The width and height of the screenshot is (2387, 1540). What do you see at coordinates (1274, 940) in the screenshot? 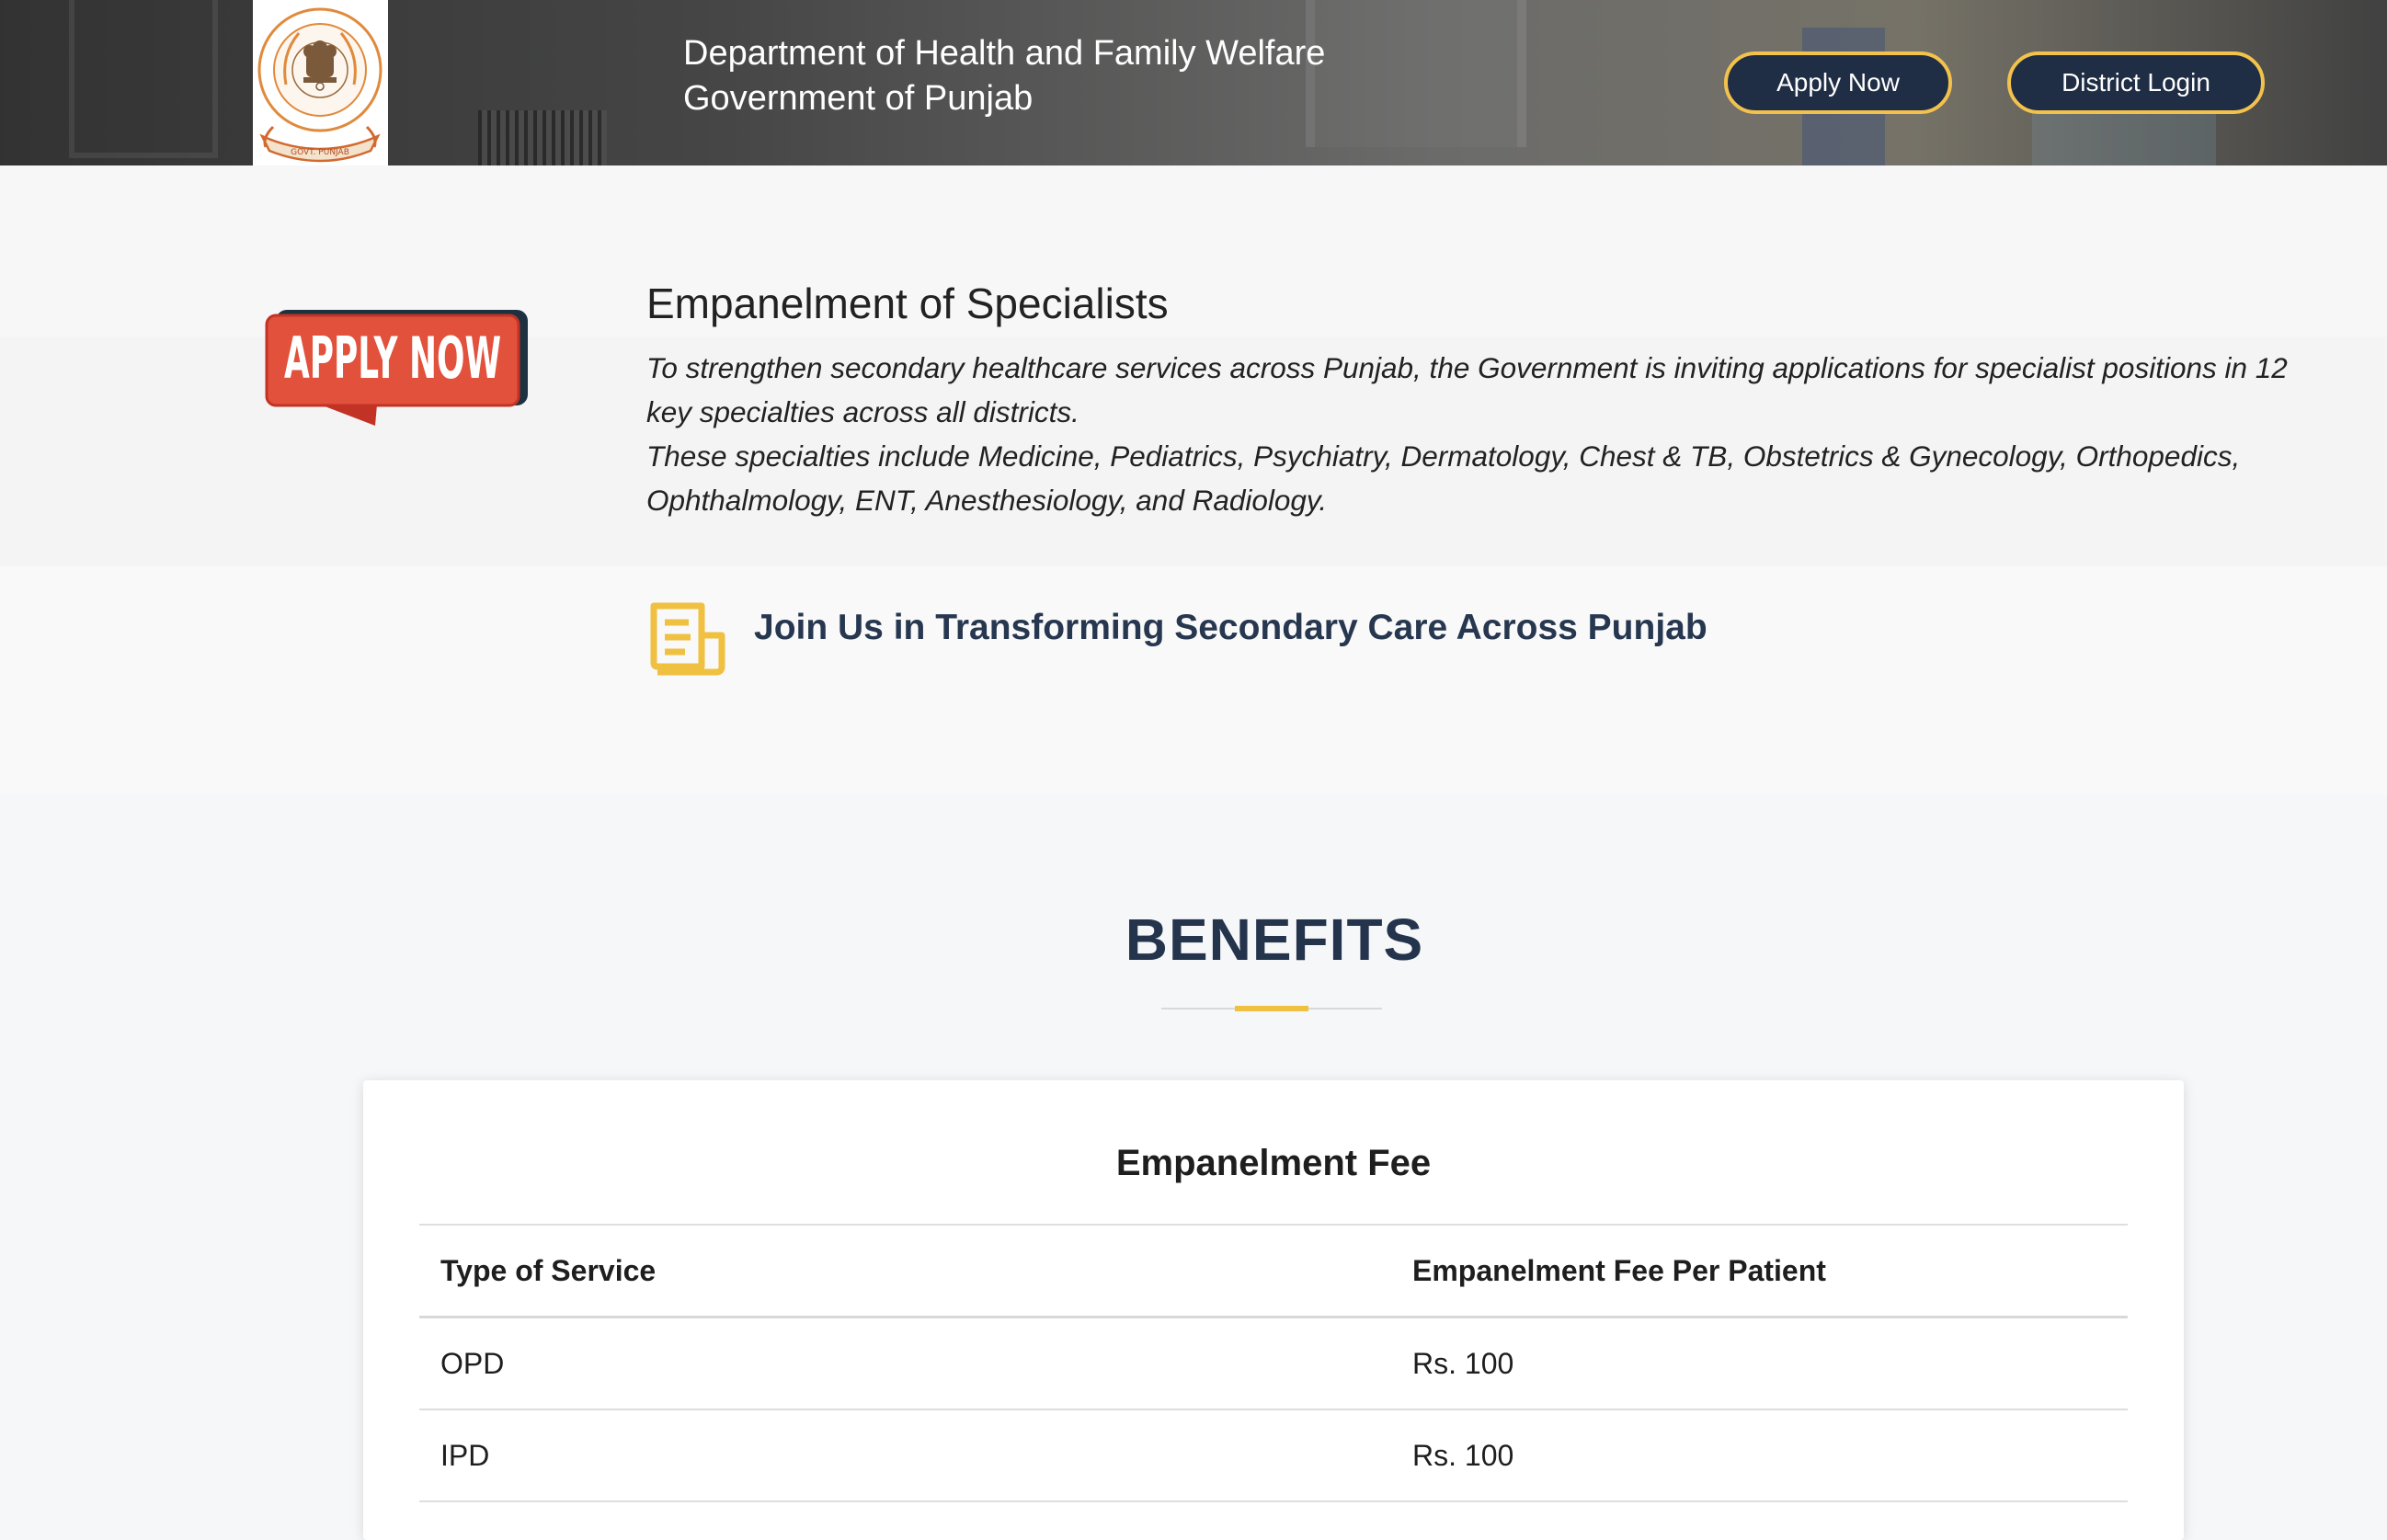
I see `benefits-heading: BENEFITS` at bounding box center [1274, 940].